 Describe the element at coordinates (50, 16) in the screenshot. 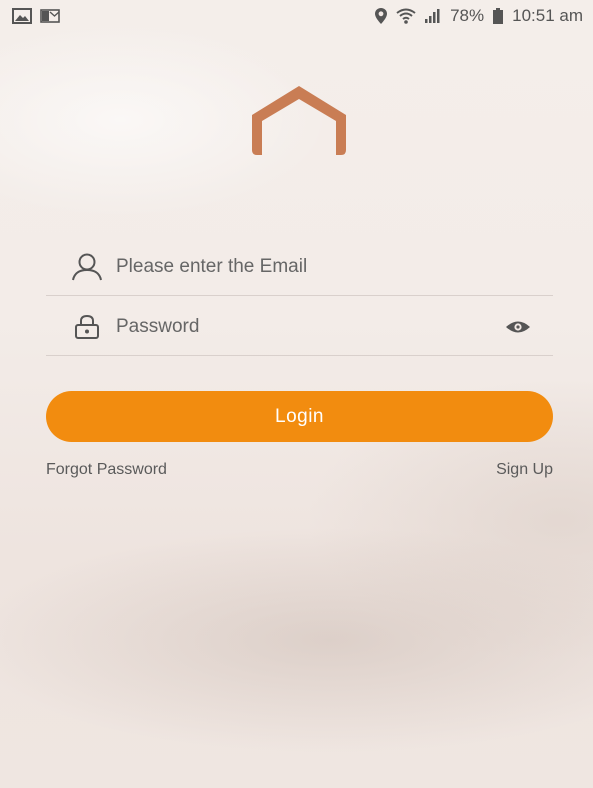

I see `mail-app-icon` at that location.